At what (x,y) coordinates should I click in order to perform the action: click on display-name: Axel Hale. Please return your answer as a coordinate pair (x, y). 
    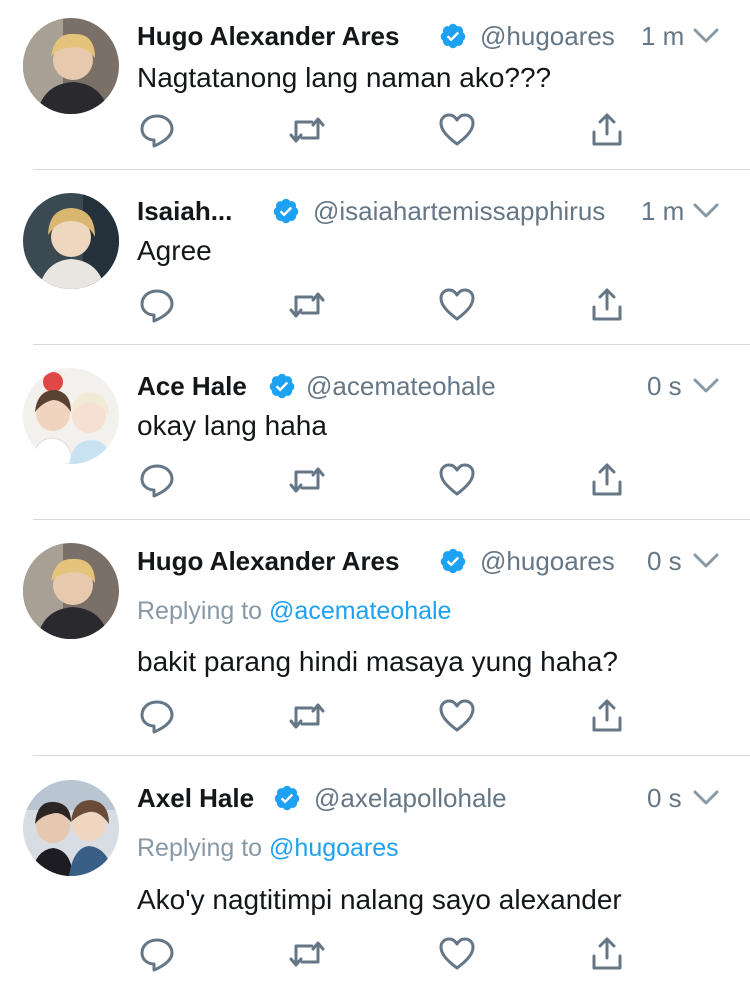
    Looking at the image, I should click on (195, 798).